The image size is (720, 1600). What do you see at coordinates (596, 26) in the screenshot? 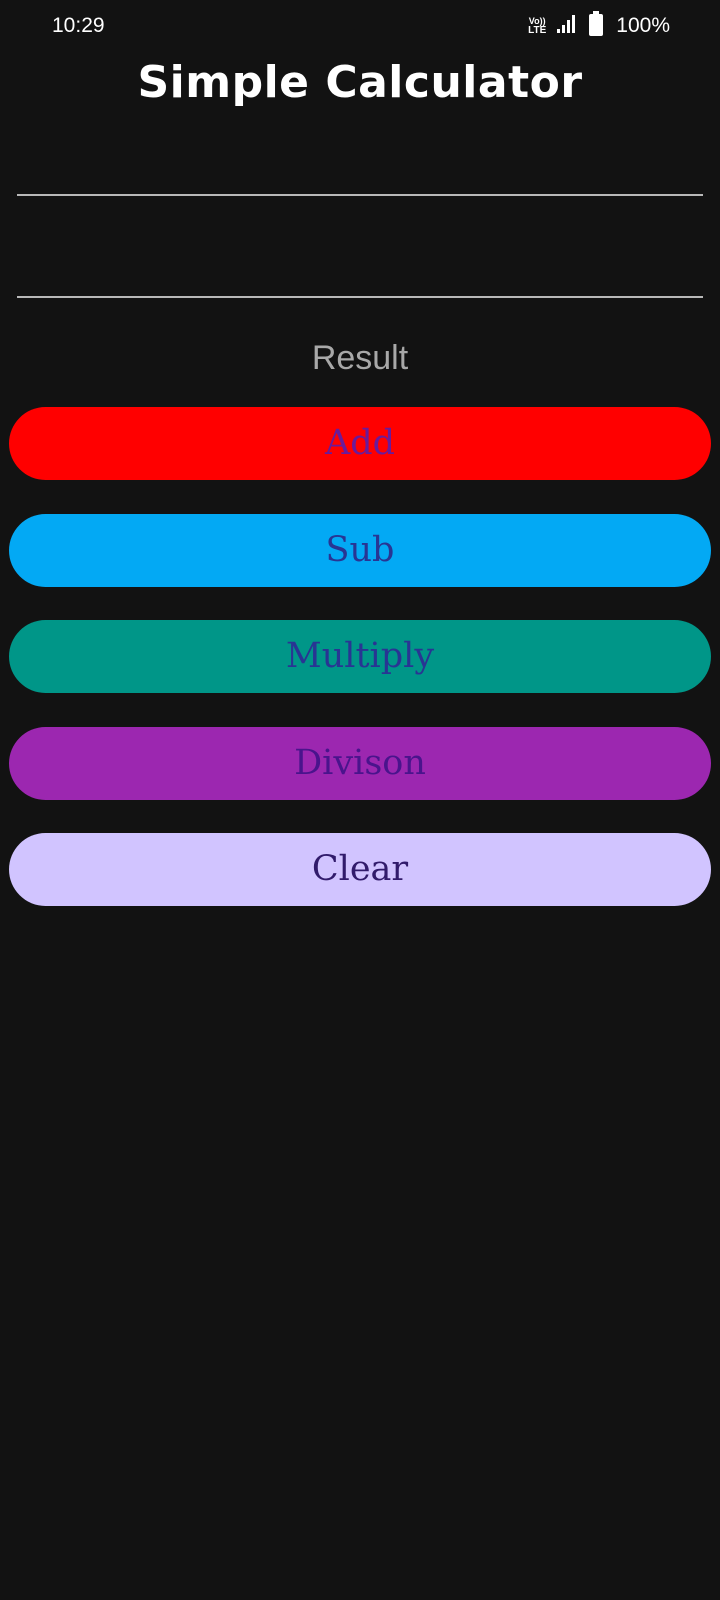
I see `battery-icon` at bounding box center [596, 26].